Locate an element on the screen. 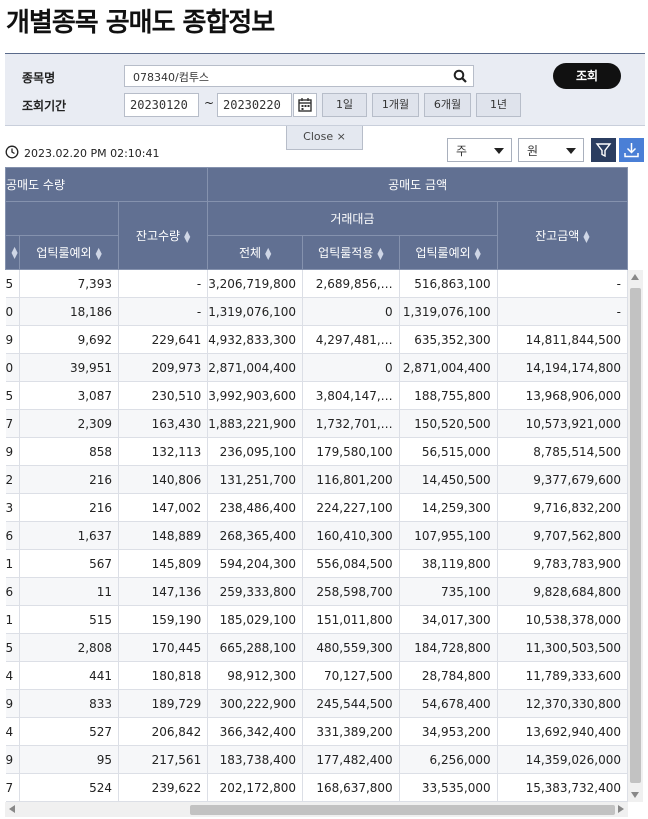 Image resolution: width=648 pixels, height=819 pixels. table-cell: 230,510 is located at coordinates (163, 395).